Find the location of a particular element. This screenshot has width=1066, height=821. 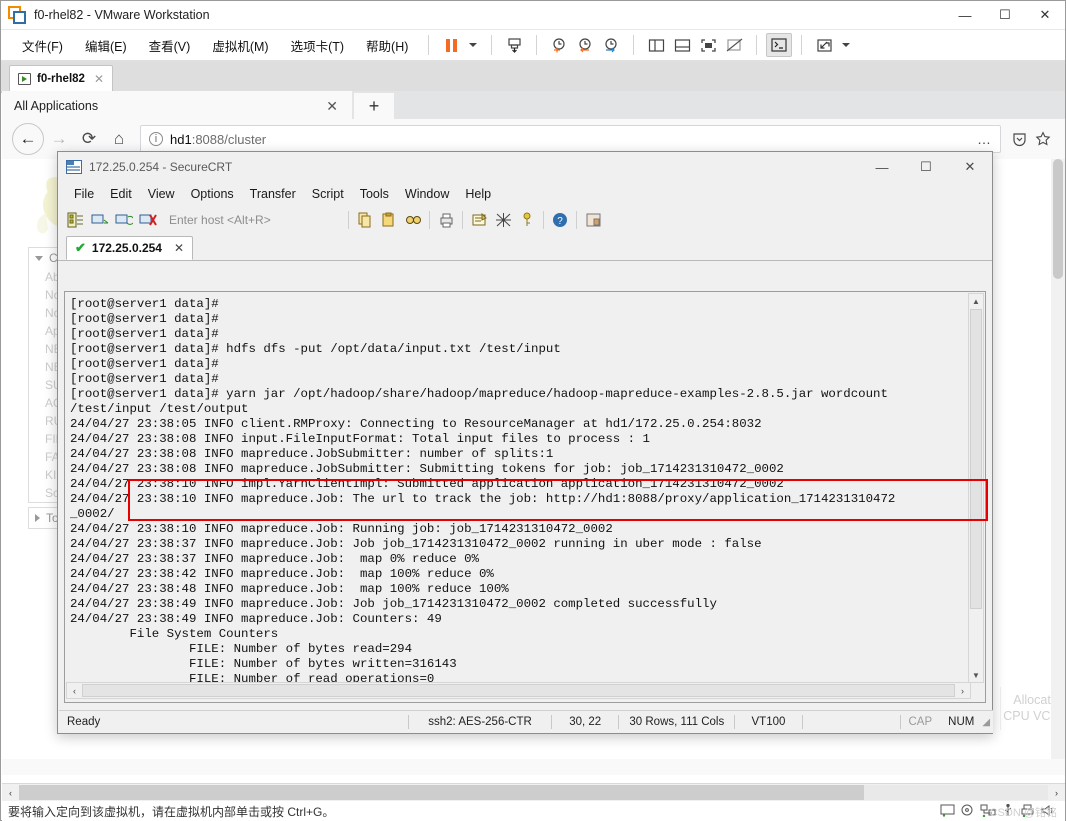

session-options-icon is located at coordinates (593, 220).